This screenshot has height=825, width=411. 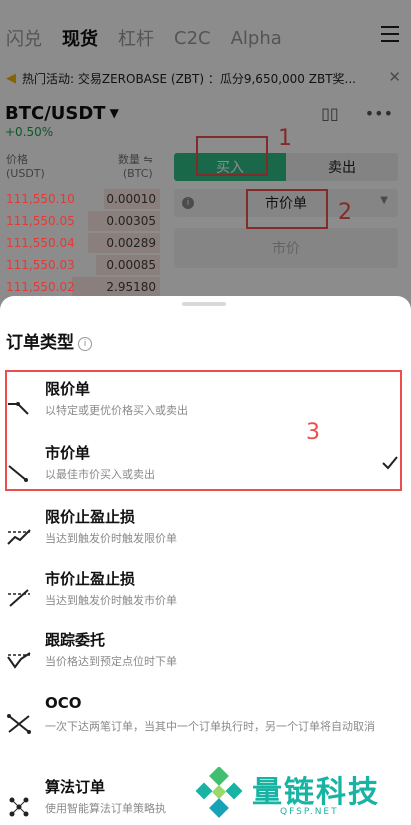 I want to click on watermark: 量链科技 QFSP.NET, so click(x=299, y=795).